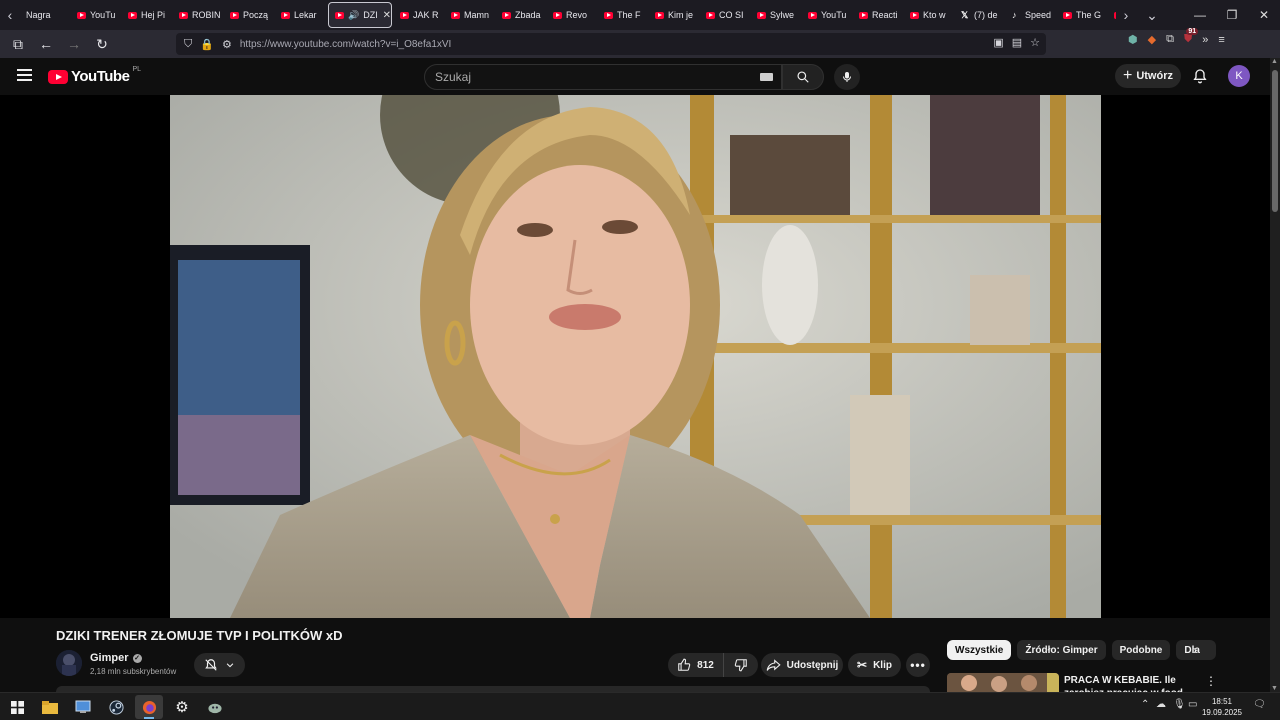 This screenshot has height=720, width=1280. What do you see at coordinates (521, 15) in the screenshot?
I see `browser-tab: Zbada` at bounding box center [521, 15].